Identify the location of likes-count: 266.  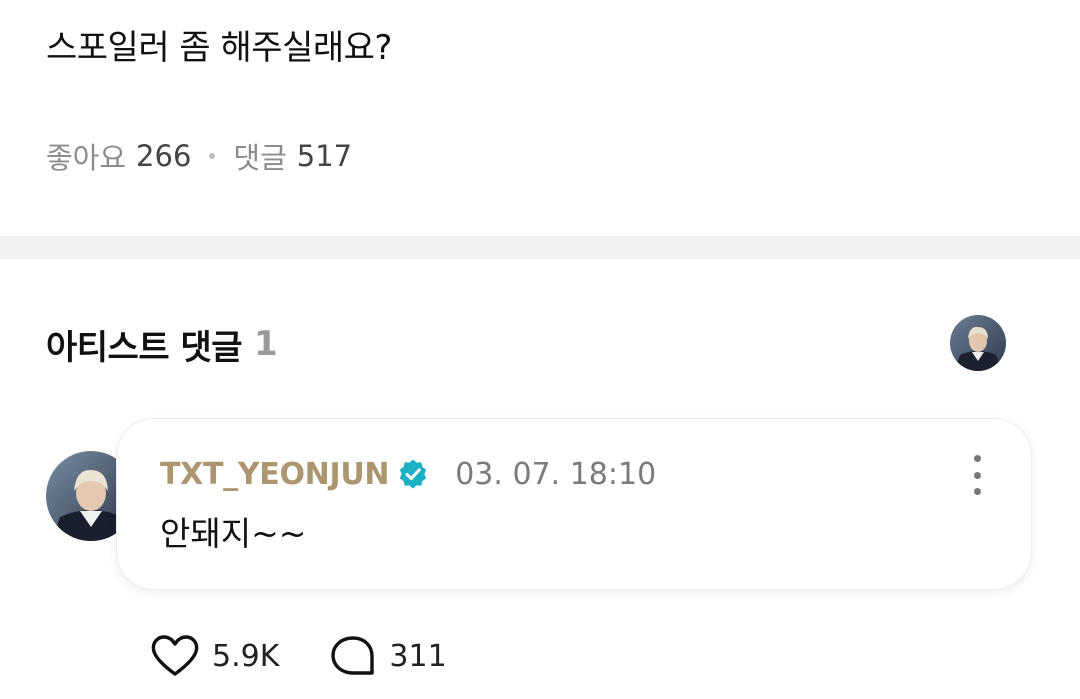
(164, 156).